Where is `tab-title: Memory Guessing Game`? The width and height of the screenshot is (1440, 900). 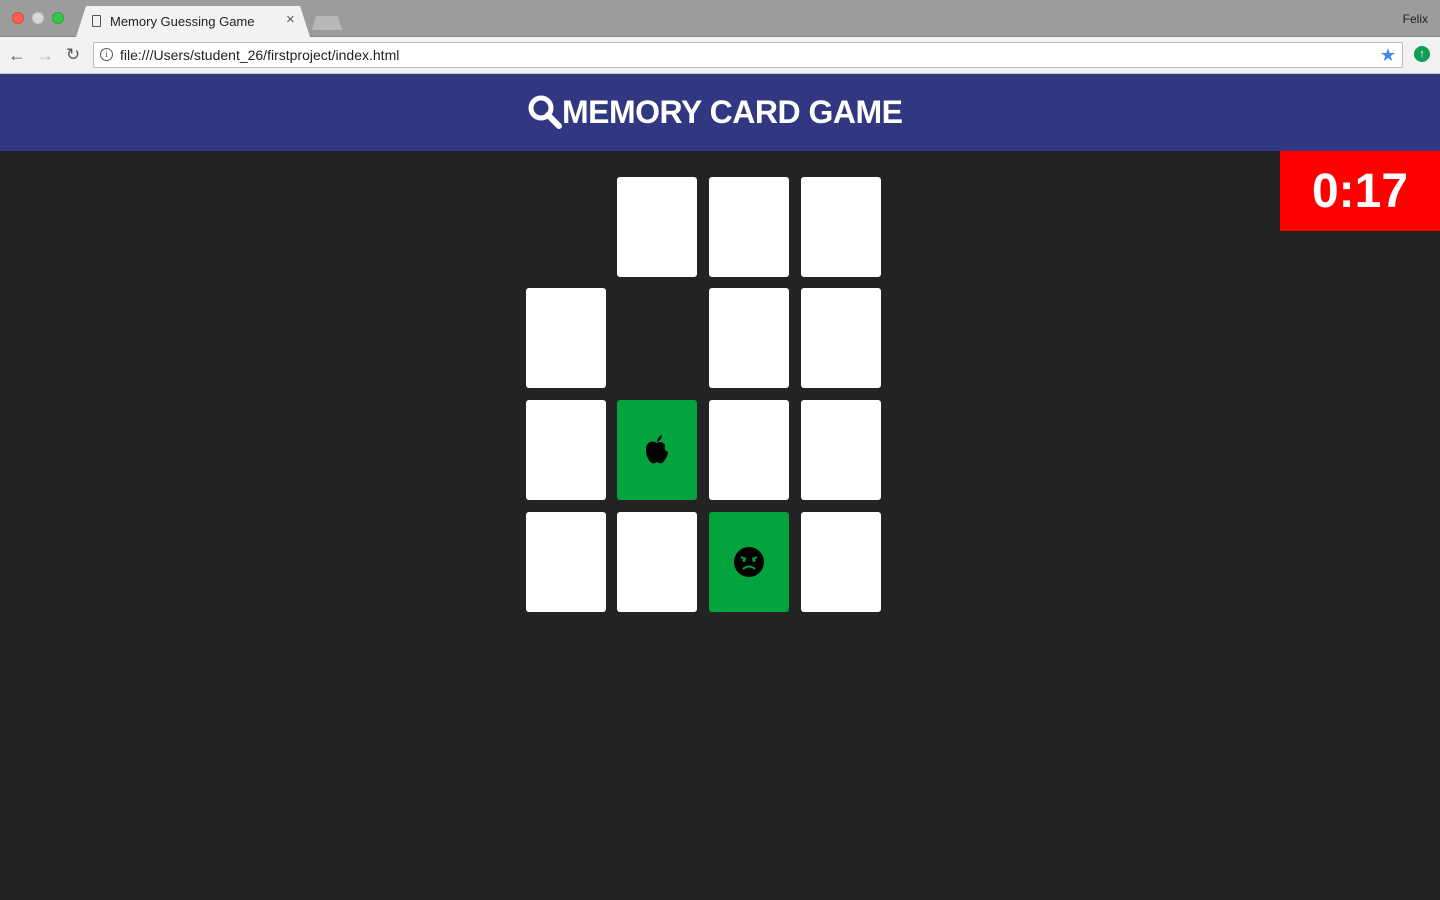 tab-title: Memory Guessing Game is located at coordinates (182, 21).